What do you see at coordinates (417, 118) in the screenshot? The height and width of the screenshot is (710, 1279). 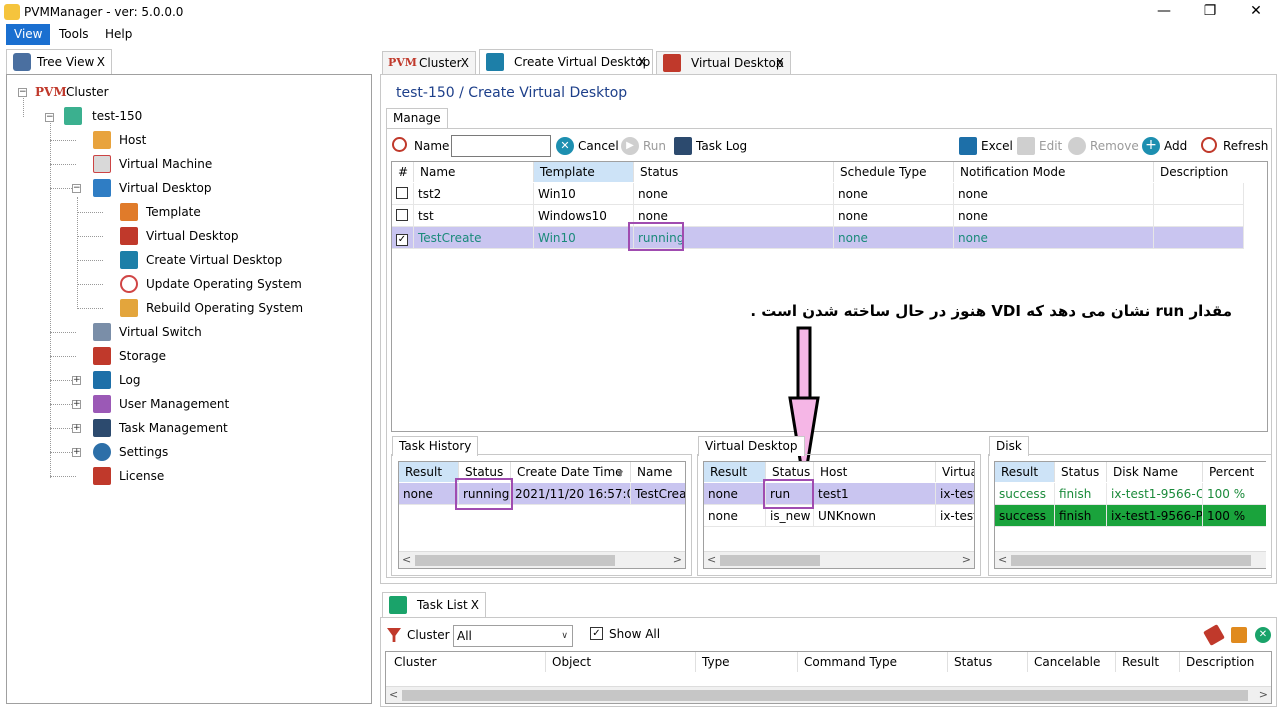 I see `tab-manage: Manage` at bounding box center [417, 118].